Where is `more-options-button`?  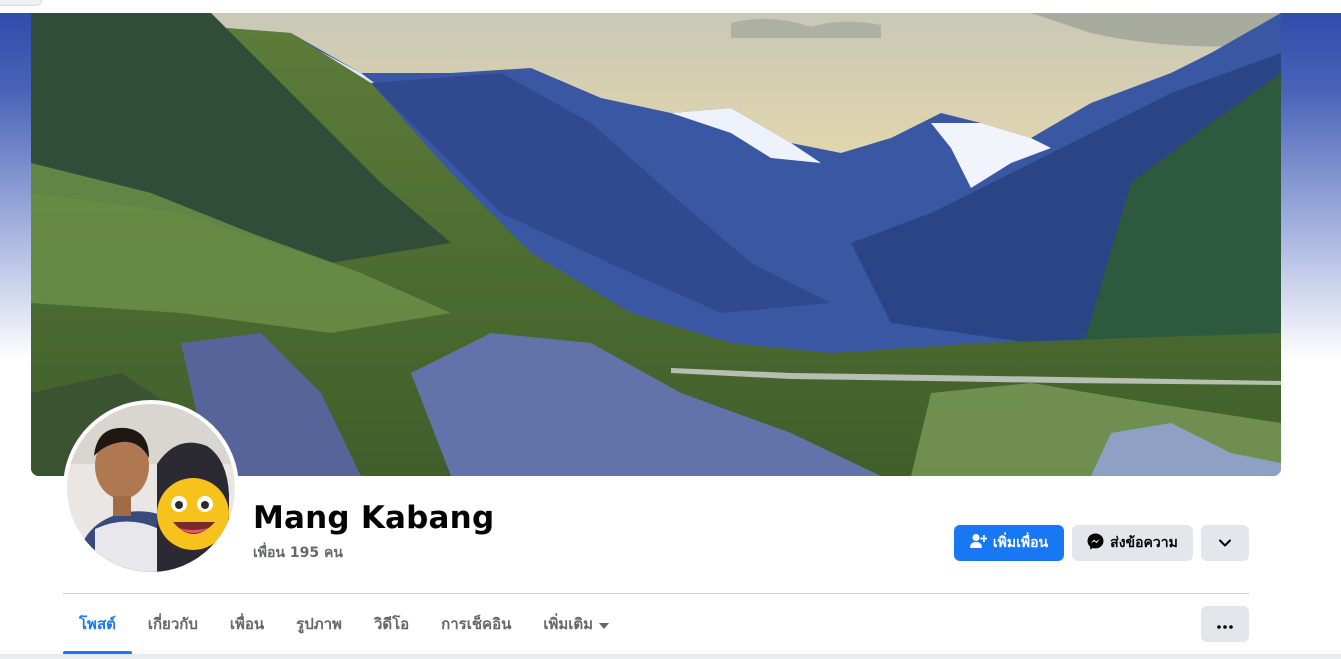 more-options-button is located at coordinates (1225, 624).